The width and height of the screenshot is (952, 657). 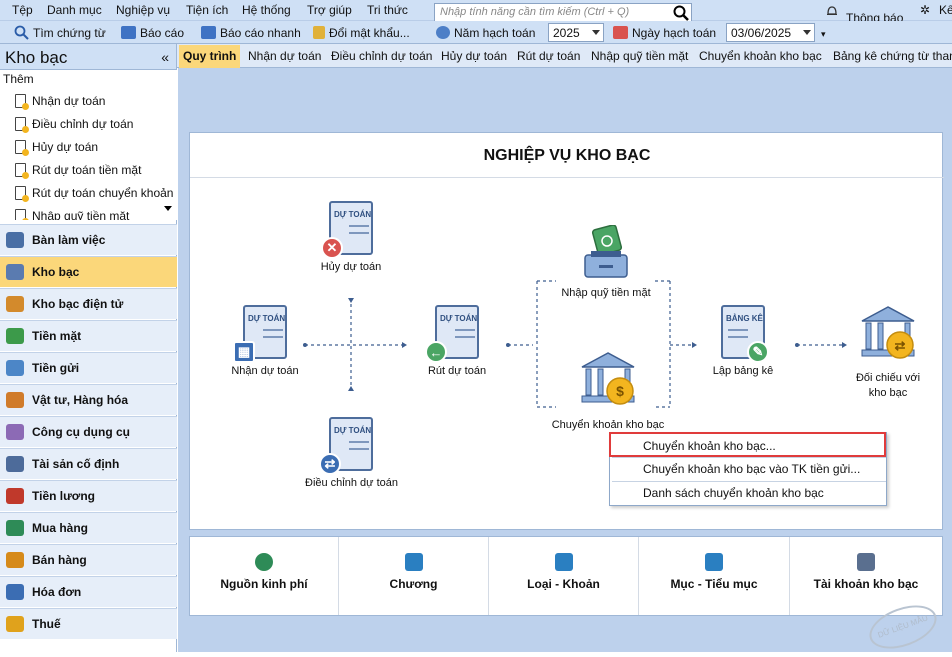 What do you see at coordinates (88, 335) in the screenshot?
I see `module-cash: Tiền mặt` at bounding box center [88, 335].